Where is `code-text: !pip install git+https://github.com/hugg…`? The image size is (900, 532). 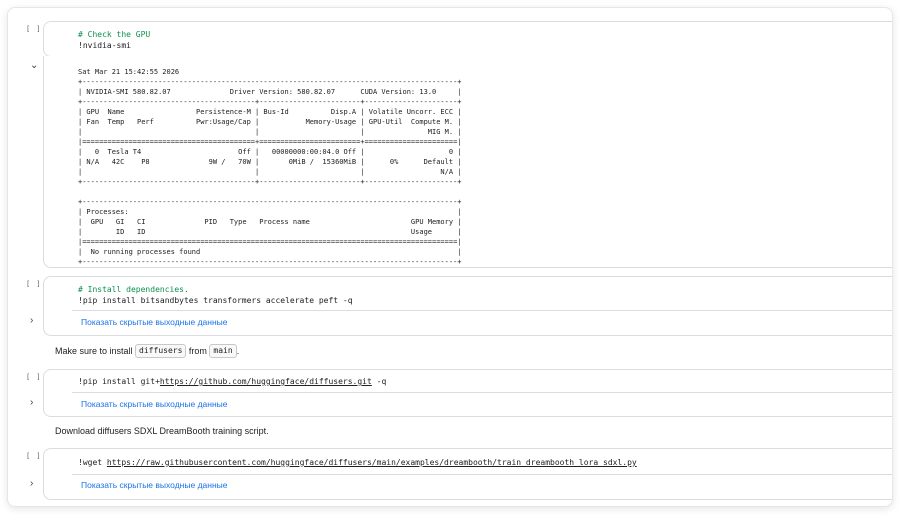
code-text: !pip install git+https://github.com/hugg… is located at coordinates (232, 381).